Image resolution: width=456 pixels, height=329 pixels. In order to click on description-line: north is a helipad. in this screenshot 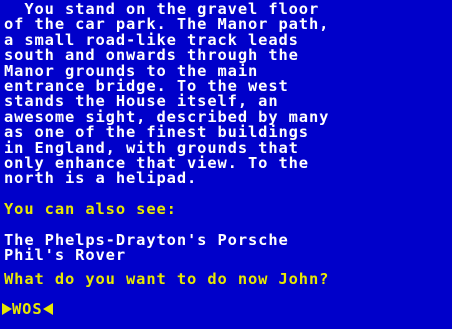, I will do `click(101, 178)`.